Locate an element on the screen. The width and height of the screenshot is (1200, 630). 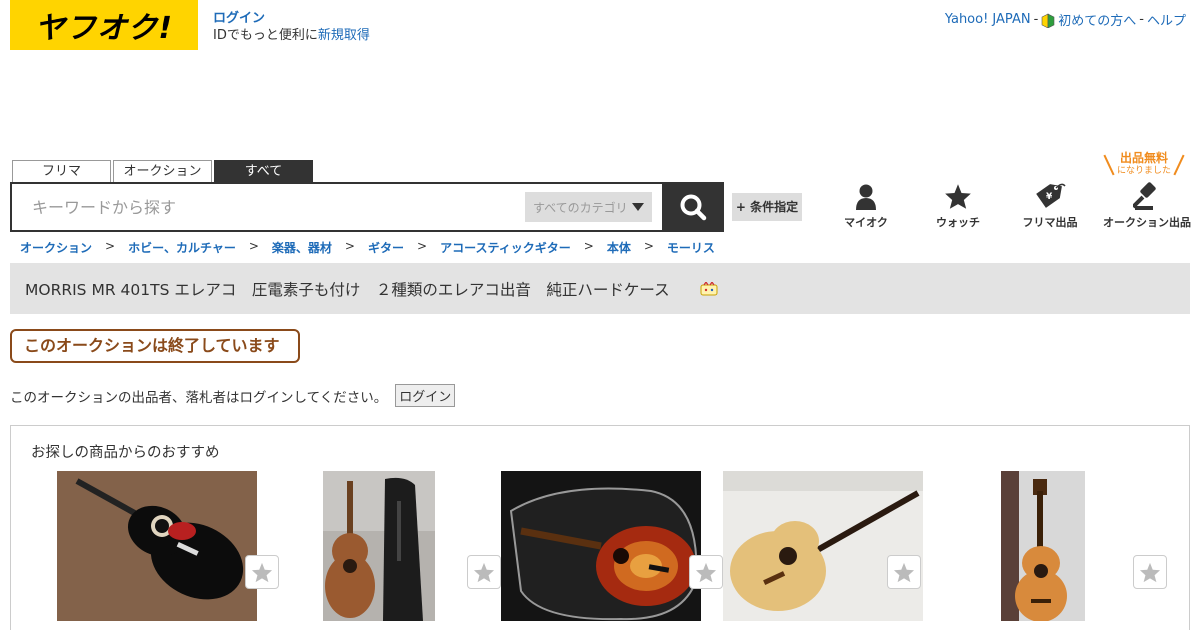
chevron-down-icon is located at coordinates (638, 207).